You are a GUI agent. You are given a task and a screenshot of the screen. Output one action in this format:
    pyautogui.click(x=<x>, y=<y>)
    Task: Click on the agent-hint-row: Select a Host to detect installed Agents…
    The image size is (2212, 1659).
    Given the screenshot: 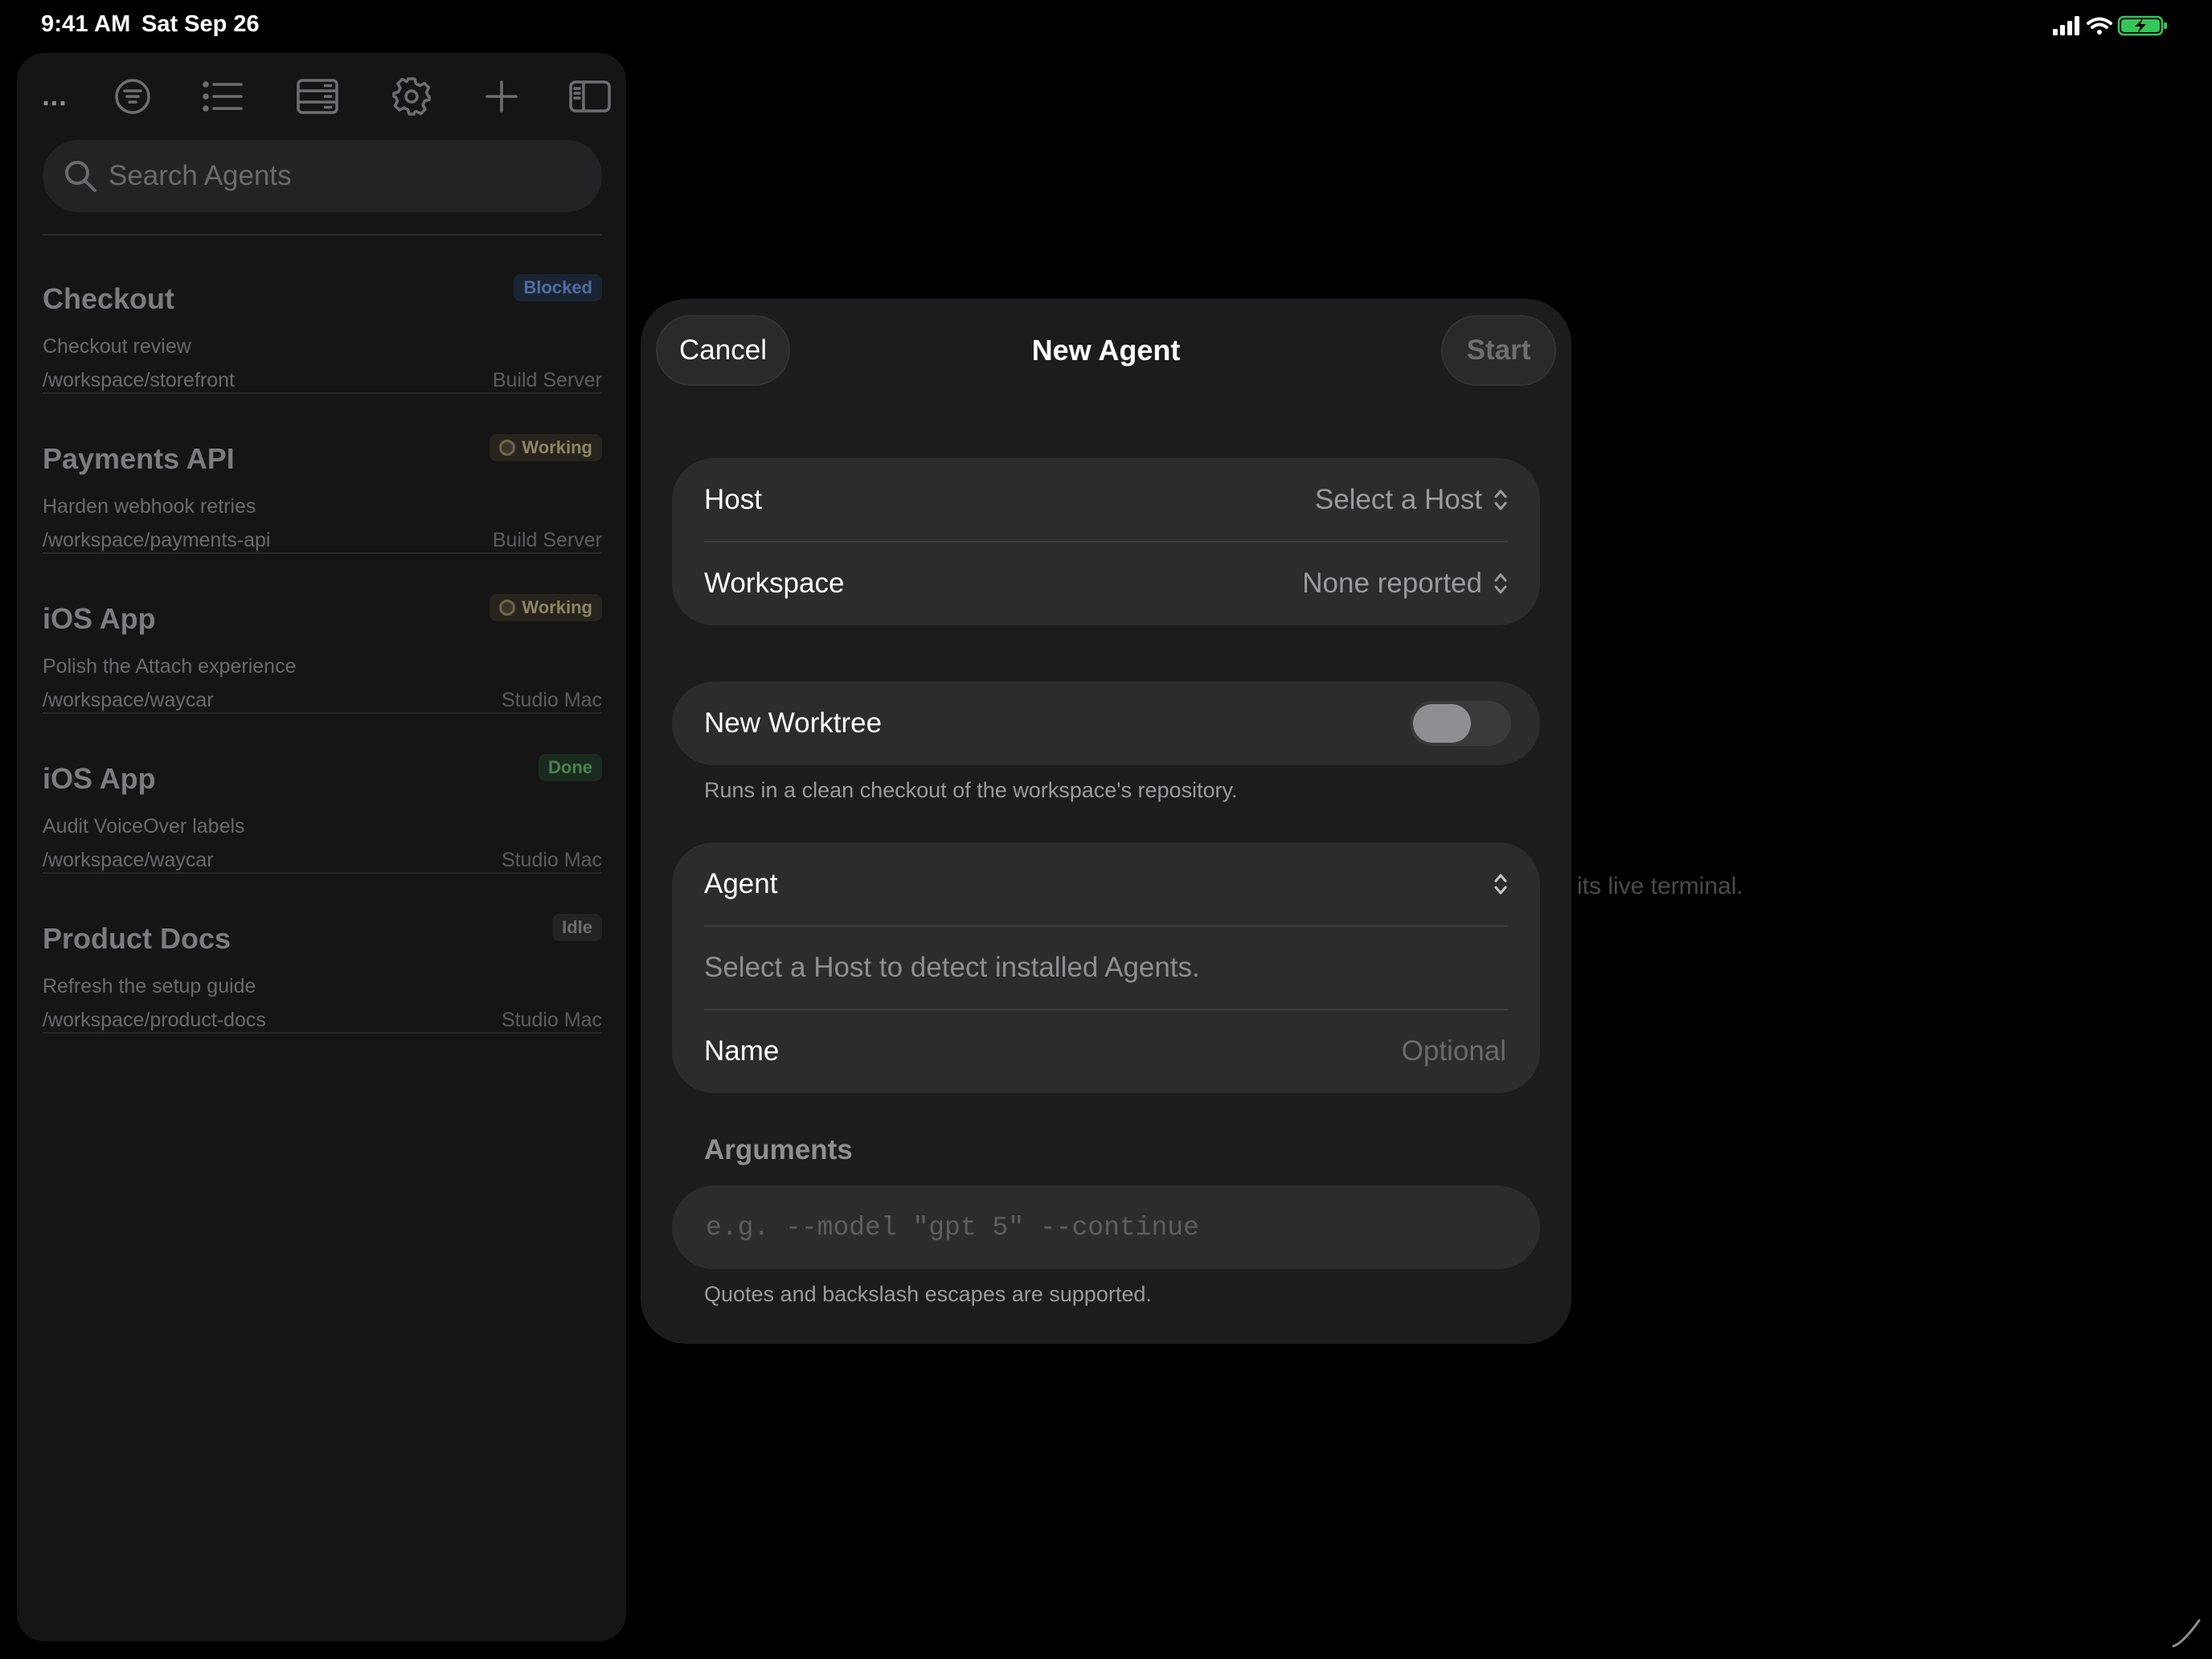 What is the action you would take?
    pyautogui.click(x=1106, y=968)
    